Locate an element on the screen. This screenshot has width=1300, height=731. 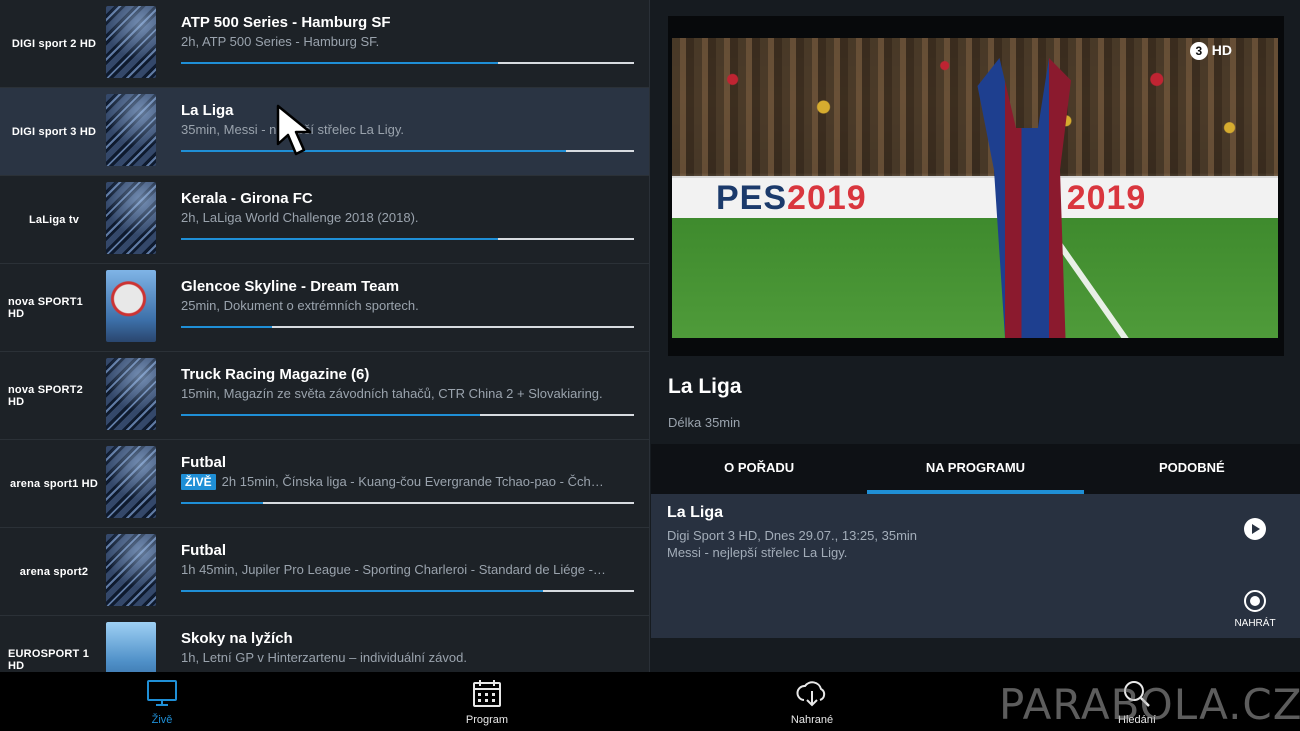
tab-na-programu: NA PROGRAMU is located at coordinates (975, 469).